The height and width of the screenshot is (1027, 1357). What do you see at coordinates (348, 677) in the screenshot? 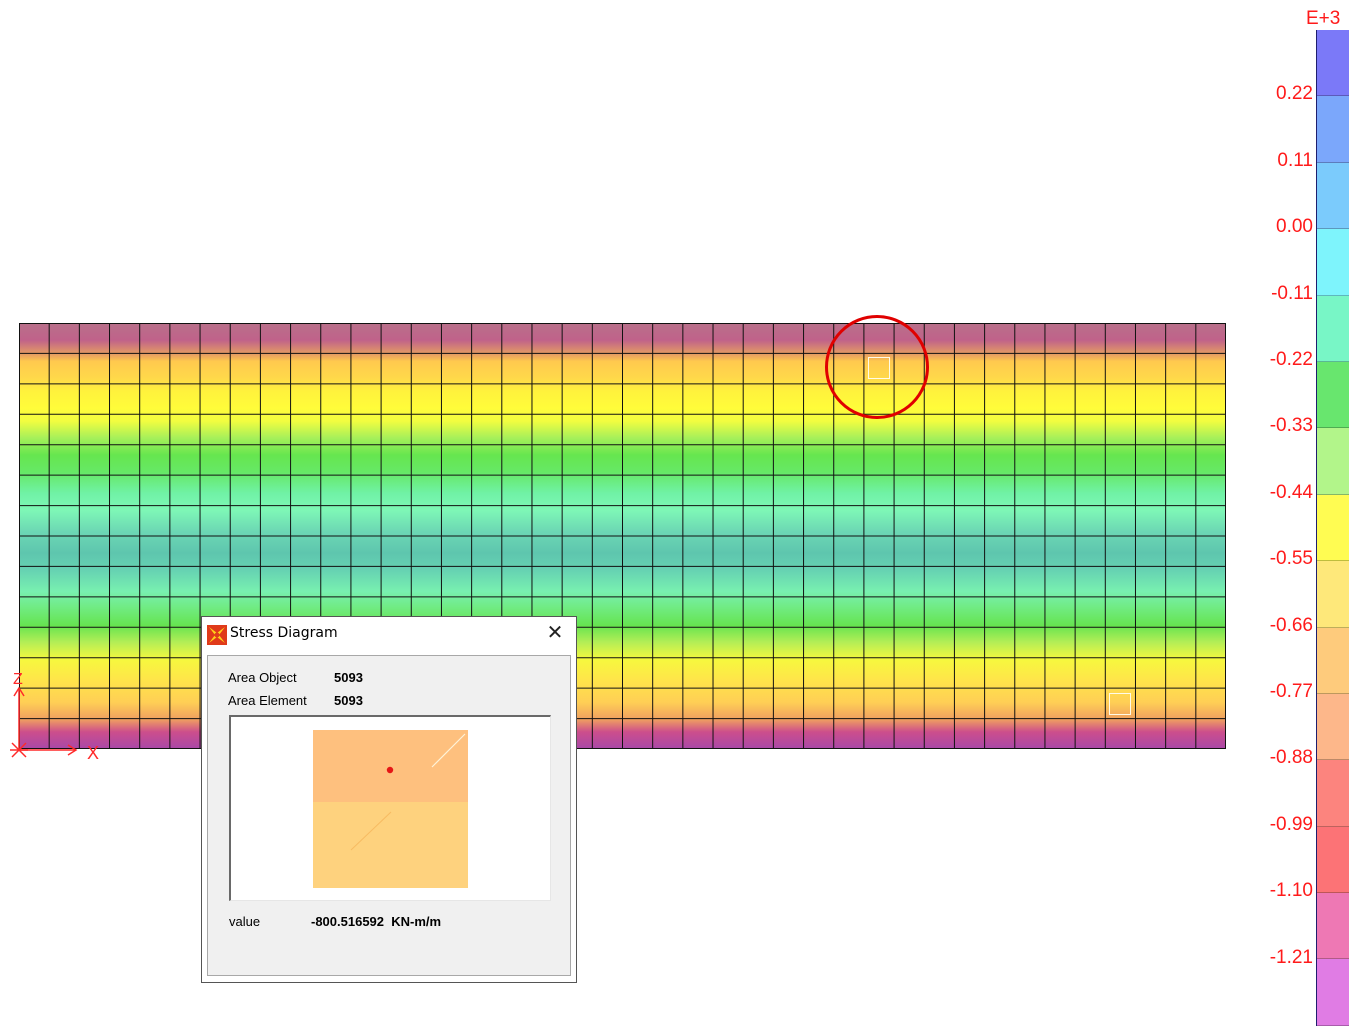
I see `area-object-value: 5093` at bounding box center [348, 677].